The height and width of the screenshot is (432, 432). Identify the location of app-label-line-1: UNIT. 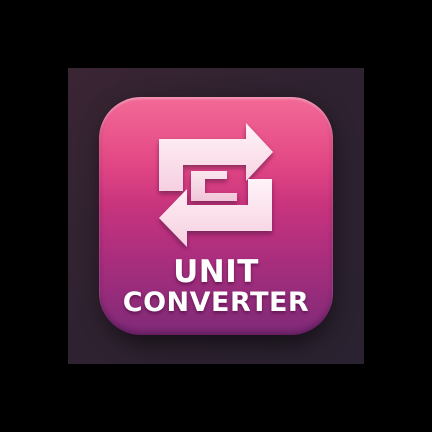
(216, 272).